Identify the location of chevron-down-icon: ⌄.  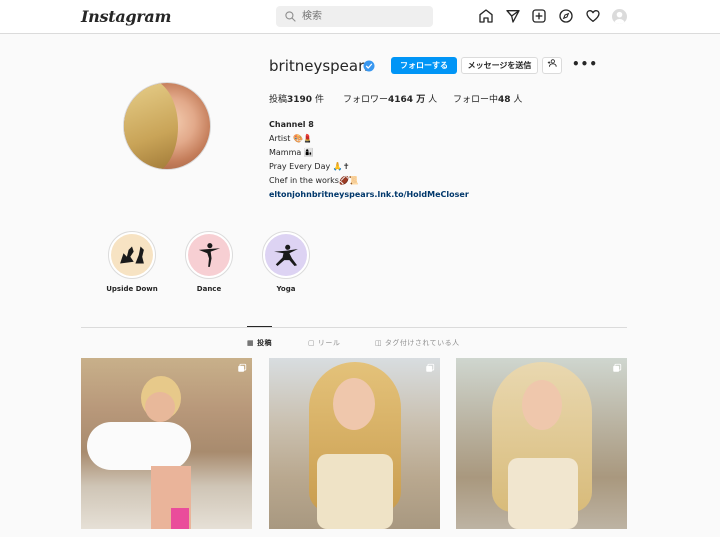
(150, 14).